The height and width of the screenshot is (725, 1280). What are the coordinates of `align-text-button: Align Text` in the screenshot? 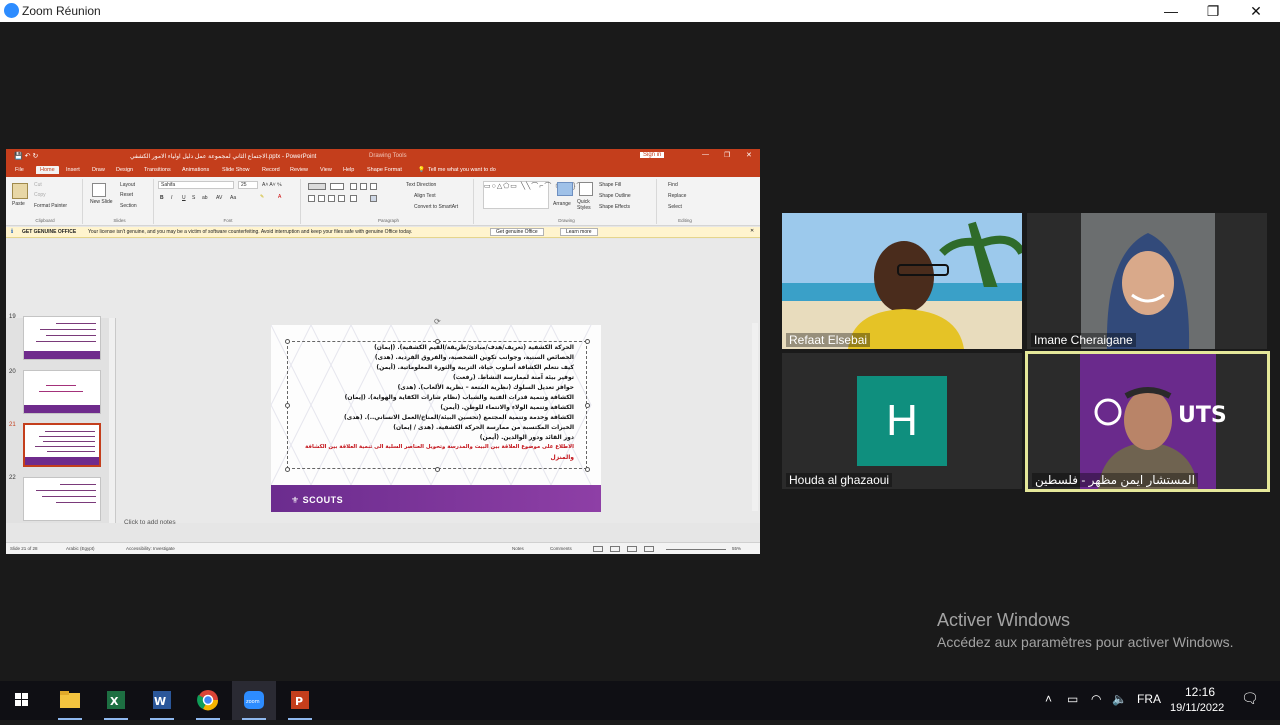 It's located at (425, 196).